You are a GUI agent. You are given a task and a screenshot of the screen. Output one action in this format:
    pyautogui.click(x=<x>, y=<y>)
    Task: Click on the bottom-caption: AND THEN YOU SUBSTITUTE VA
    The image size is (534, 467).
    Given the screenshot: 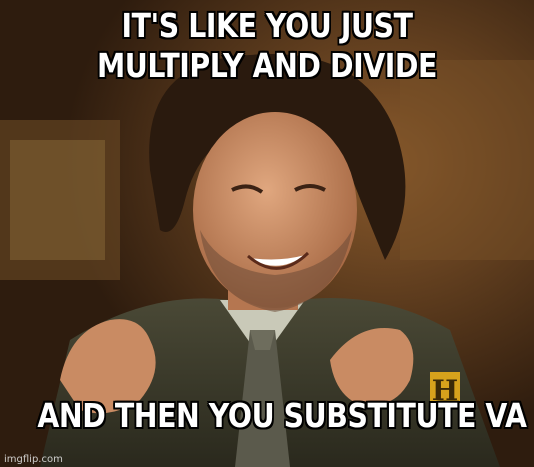 What is the action you would take?
    pyautogui.click(x=282, y=415)
    